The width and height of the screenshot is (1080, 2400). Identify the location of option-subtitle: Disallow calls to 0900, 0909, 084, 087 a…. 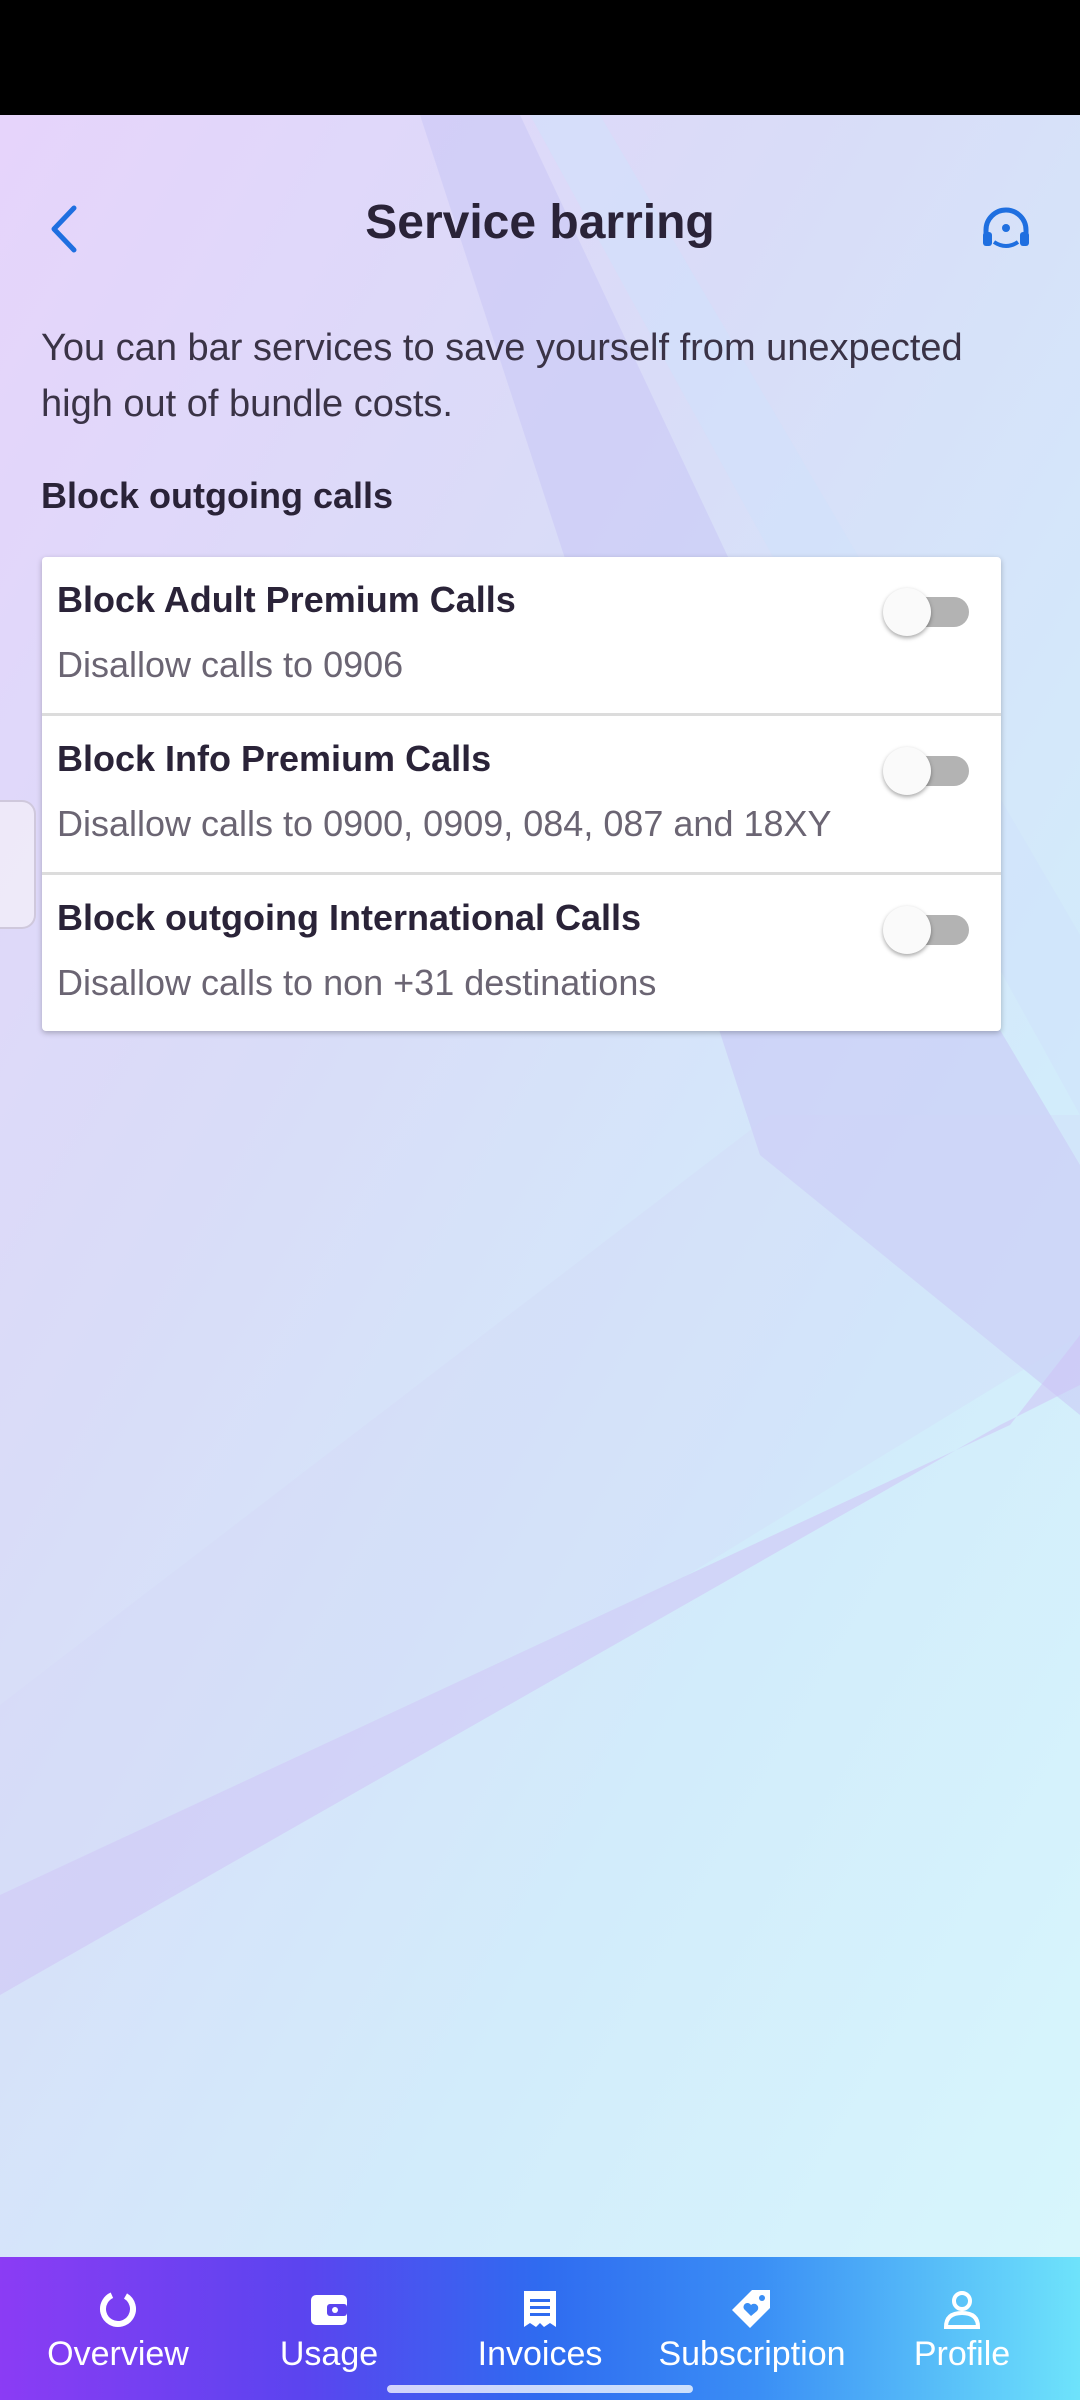
(444, 823).